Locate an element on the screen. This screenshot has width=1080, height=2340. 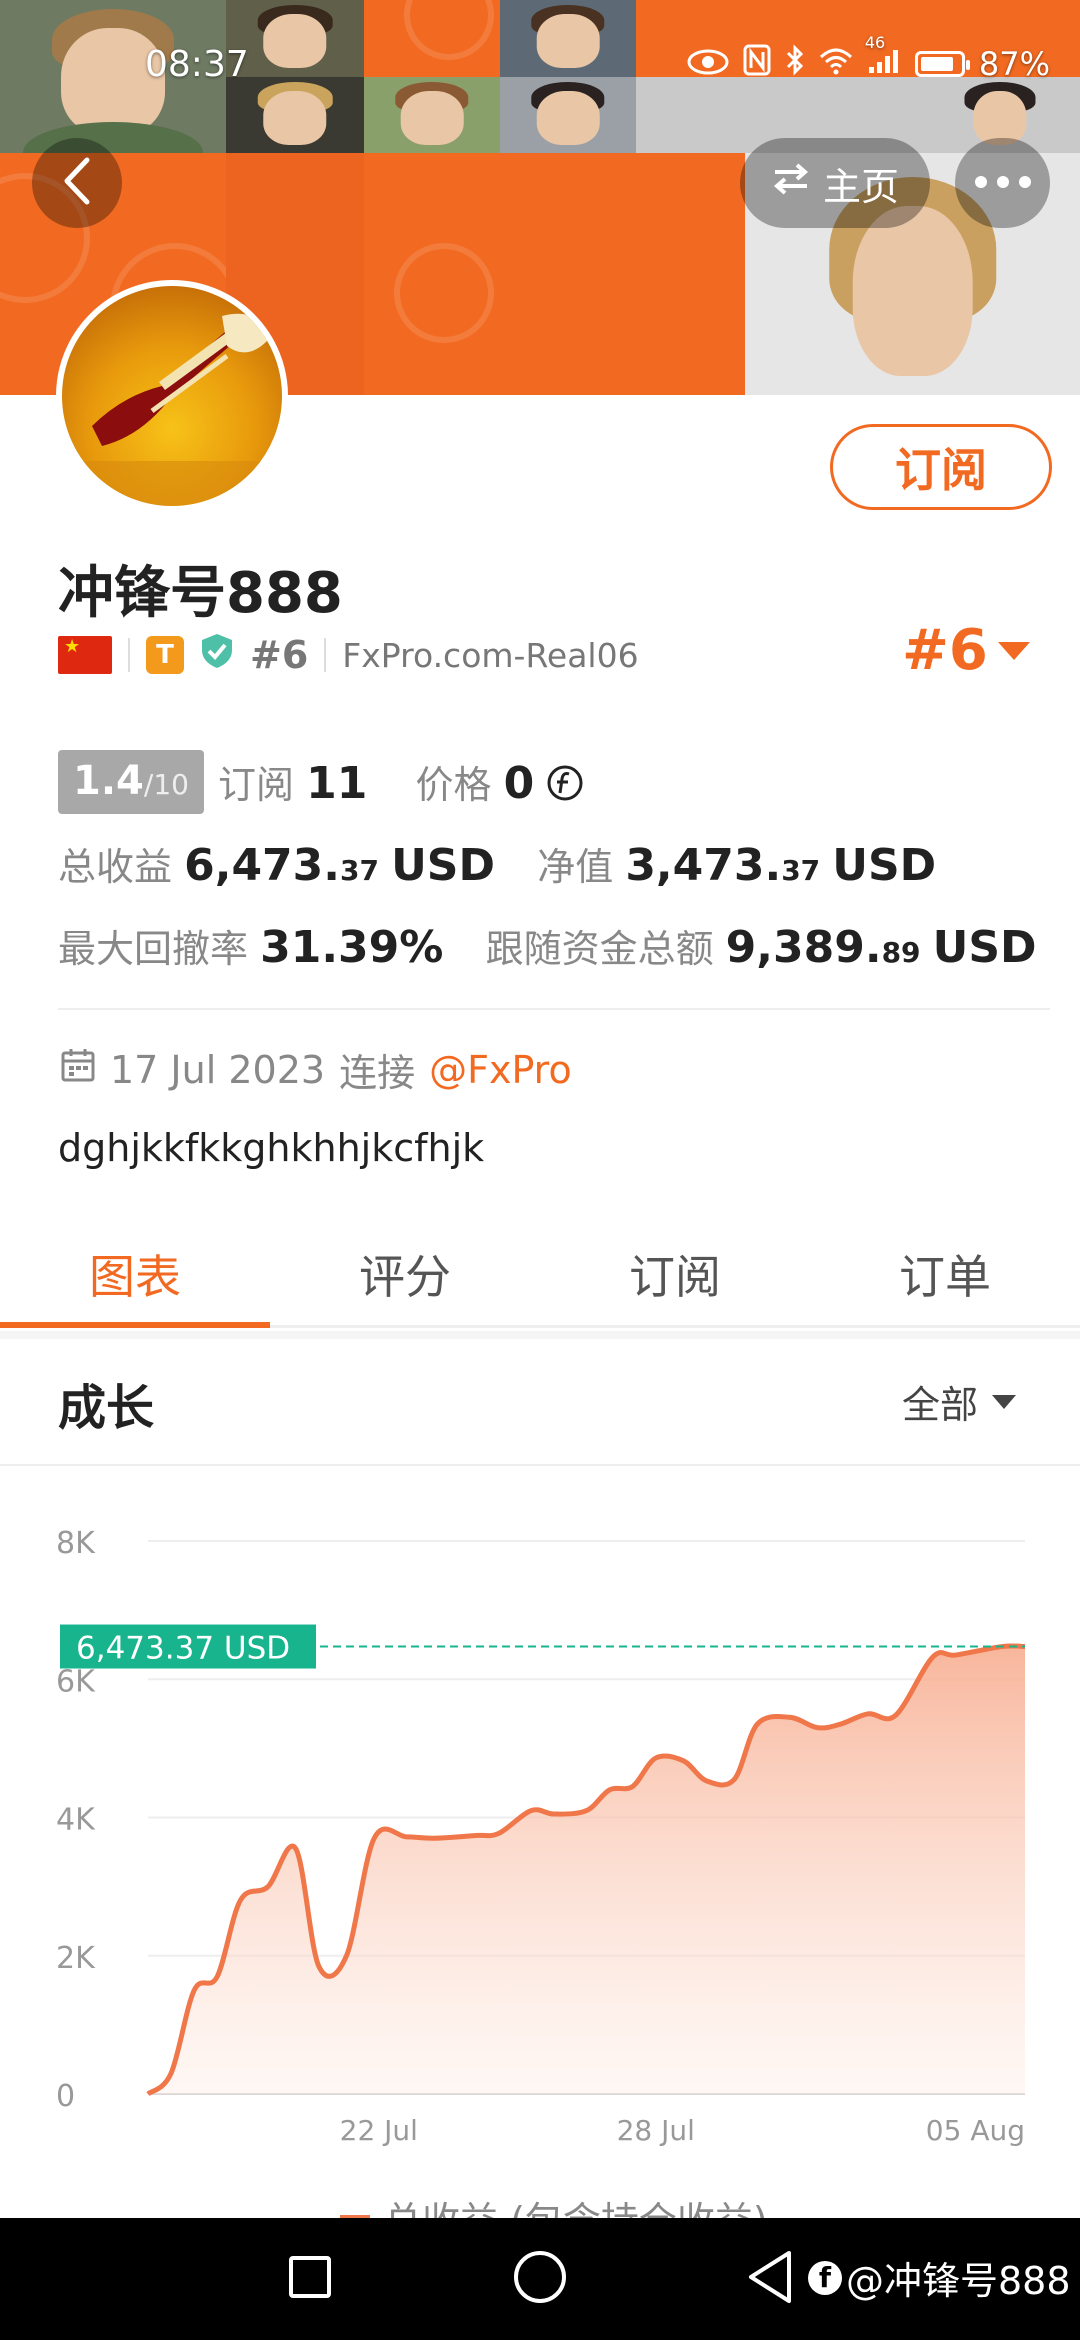
legend-label: 总收益 (包含持仓收益) is located at coordinates (576, 2204).